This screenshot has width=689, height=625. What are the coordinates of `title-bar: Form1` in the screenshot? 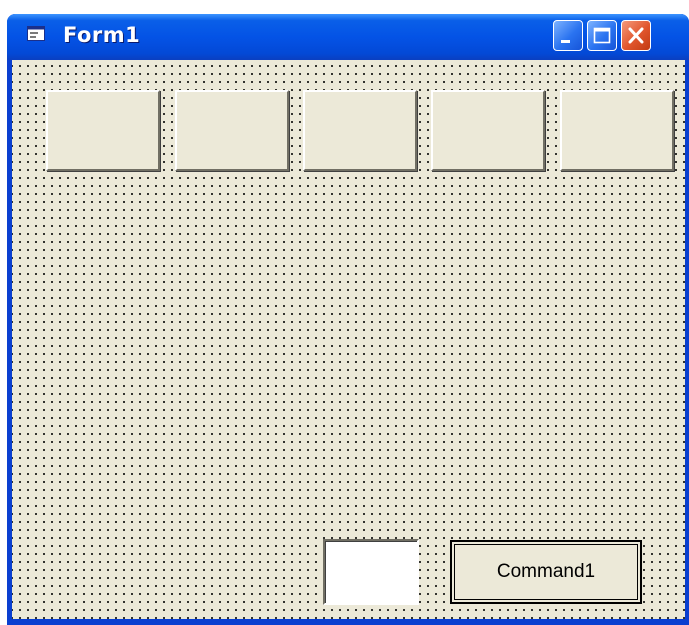 It's located at (348, 37).